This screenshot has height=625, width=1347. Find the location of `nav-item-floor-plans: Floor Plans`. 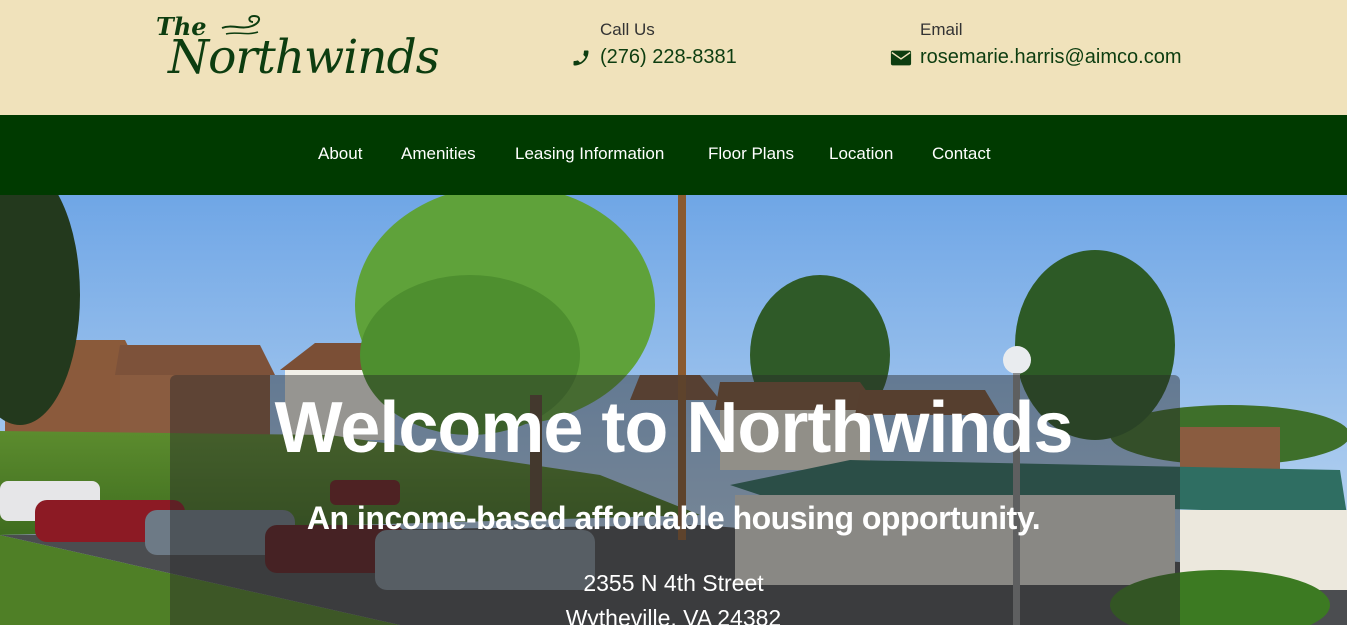

nav-item-floor-plans: Floor Plans is located at coordinates (751, 154).